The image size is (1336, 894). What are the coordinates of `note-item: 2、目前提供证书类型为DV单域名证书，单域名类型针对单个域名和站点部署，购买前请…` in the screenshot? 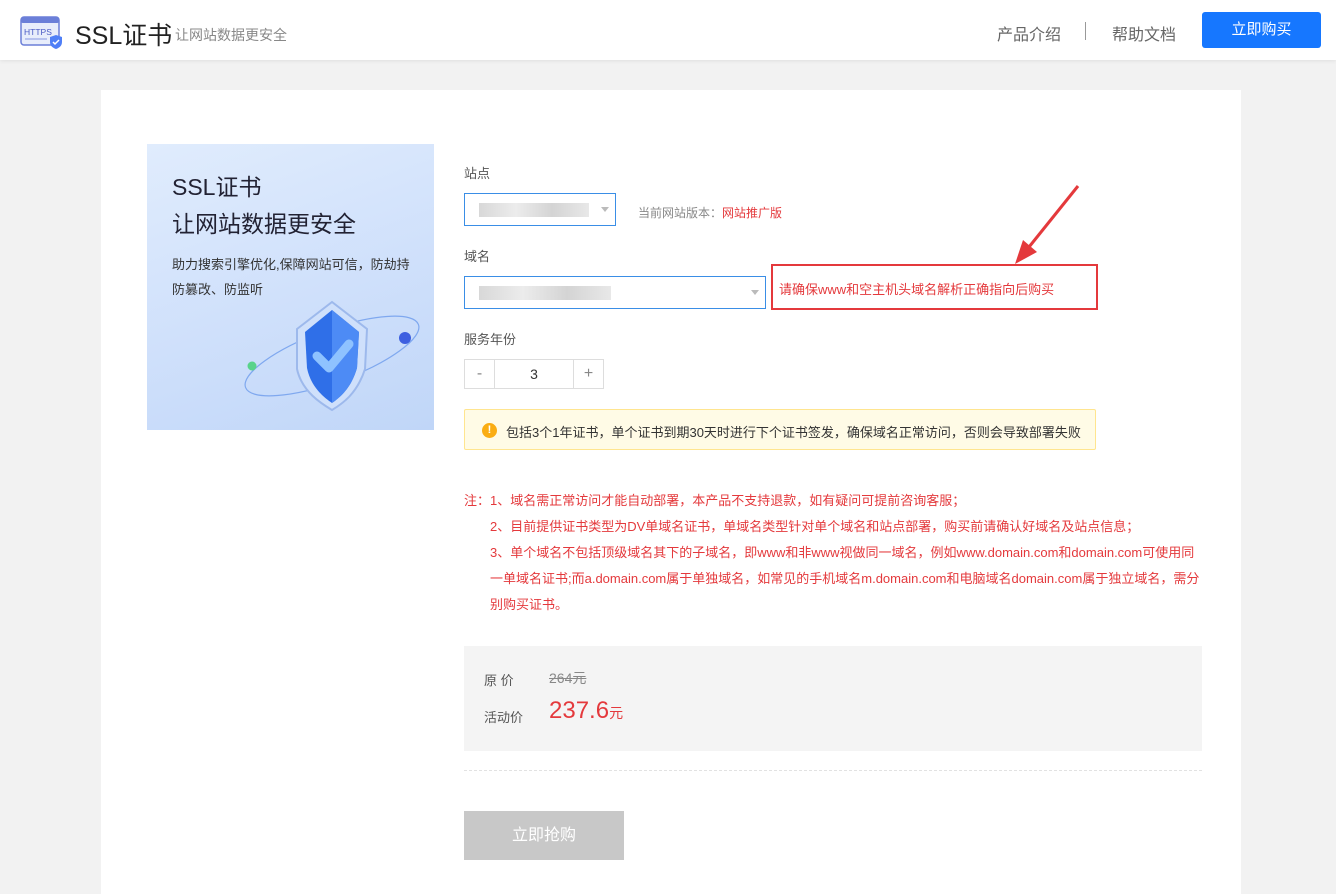 It's located at (834, 527).